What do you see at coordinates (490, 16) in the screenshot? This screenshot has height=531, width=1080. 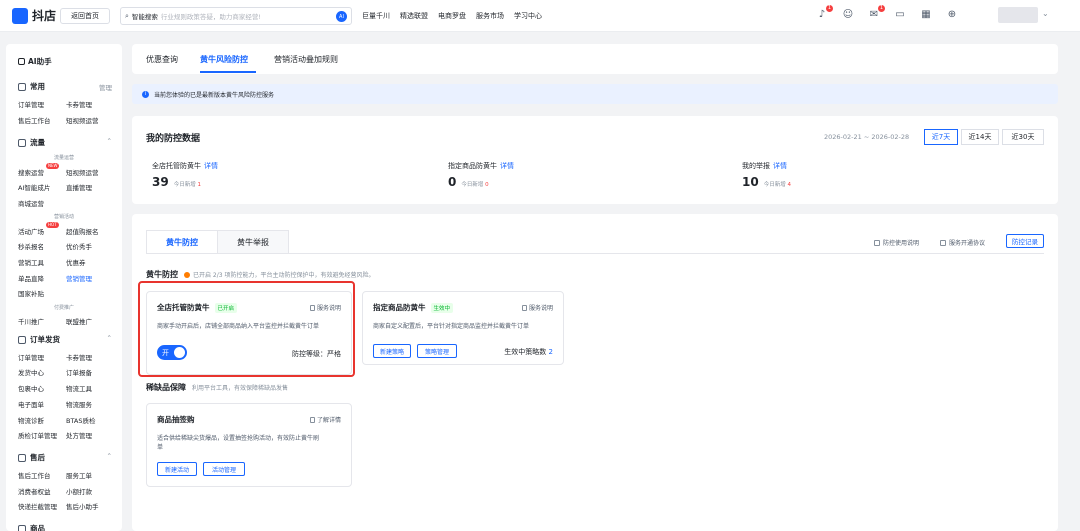 I see `top-nav-item: 服务市场` at bounding box center [490, 16].